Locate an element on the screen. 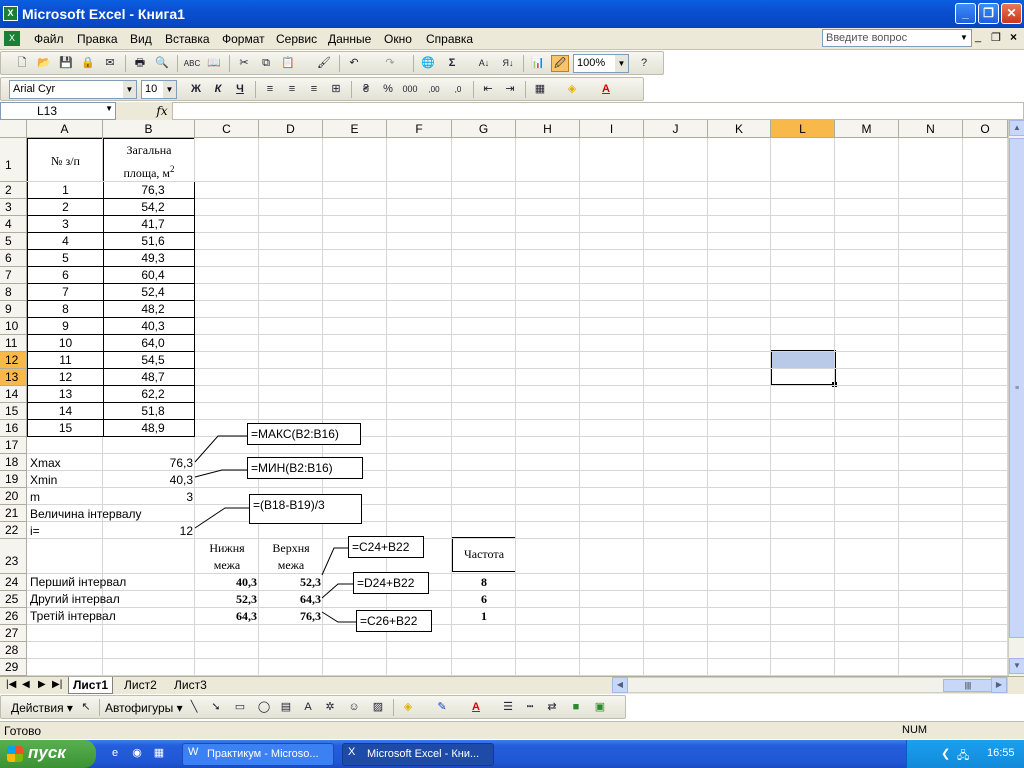  italic-button: К is located at coordinates (218, 89).